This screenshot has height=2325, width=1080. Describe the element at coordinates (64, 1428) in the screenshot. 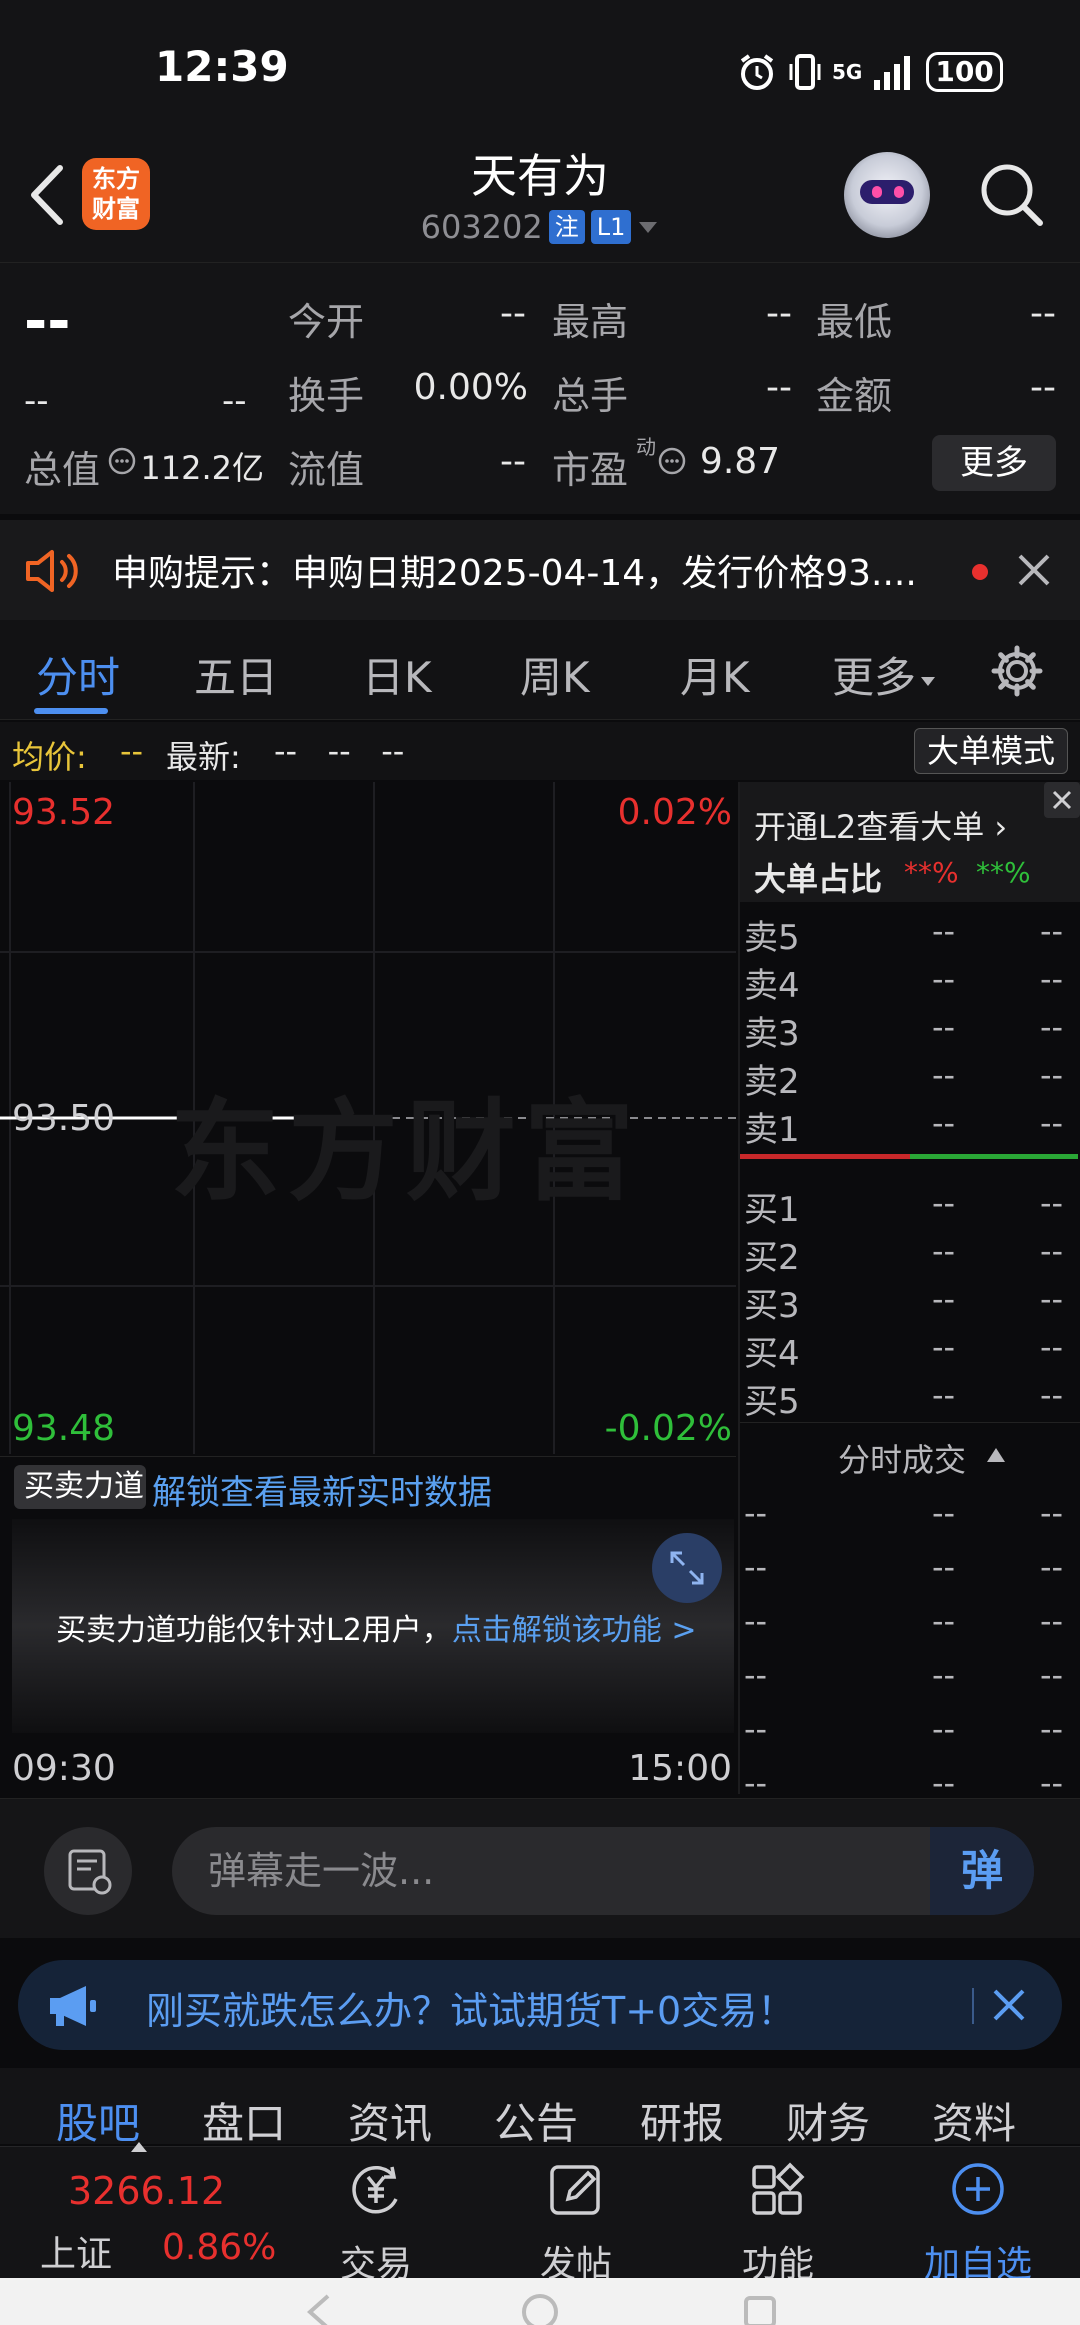

I see `y-axis-bottom-price: 93.48` at that location.